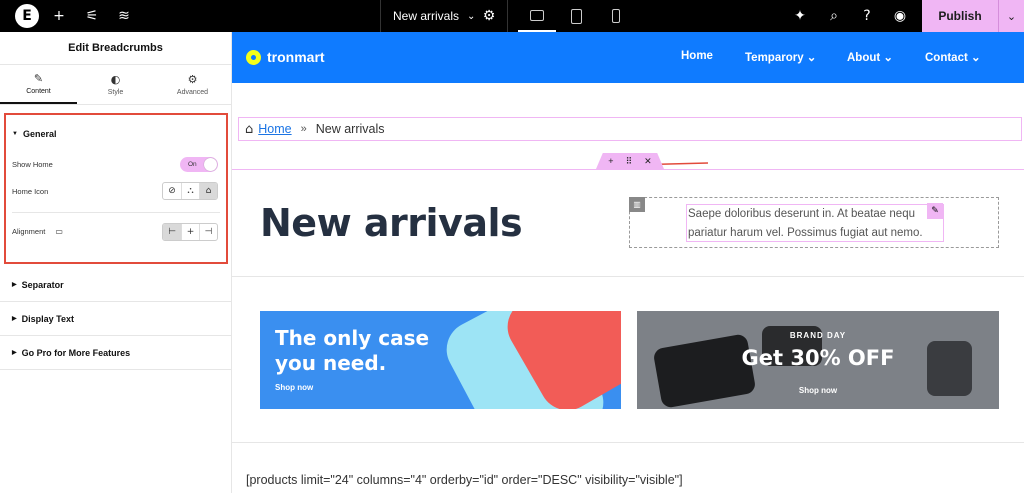 Image resolution: width=1024 pixels, height=493 pixels. I want to click on notifications-icon: ✦, so click(800, 16).